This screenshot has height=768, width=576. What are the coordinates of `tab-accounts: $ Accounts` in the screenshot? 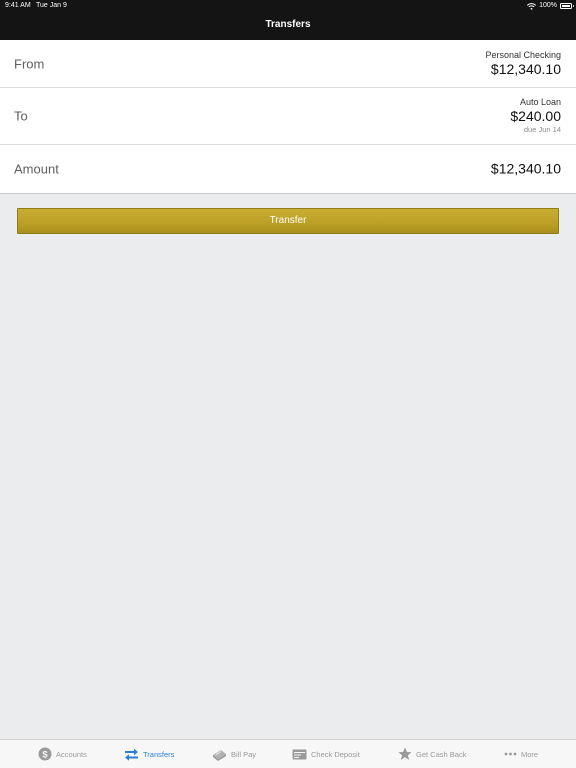 It's located at (62, 754).